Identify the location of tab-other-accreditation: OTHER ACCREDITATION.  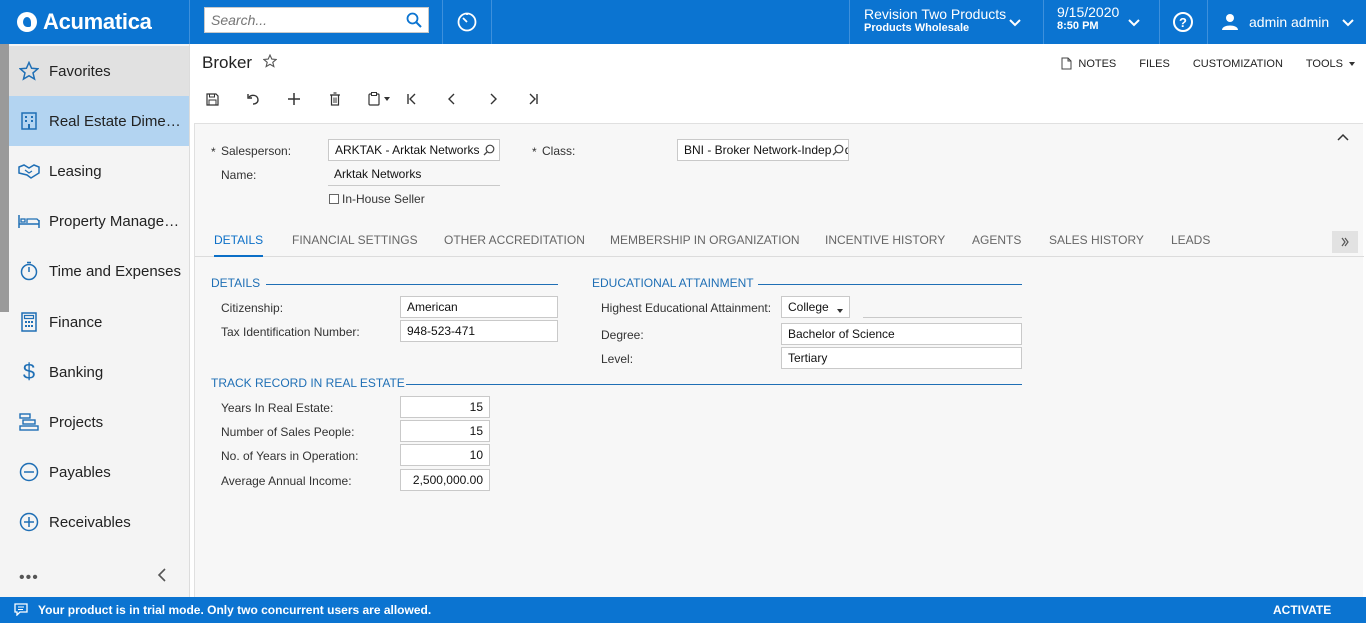
(514, 242).